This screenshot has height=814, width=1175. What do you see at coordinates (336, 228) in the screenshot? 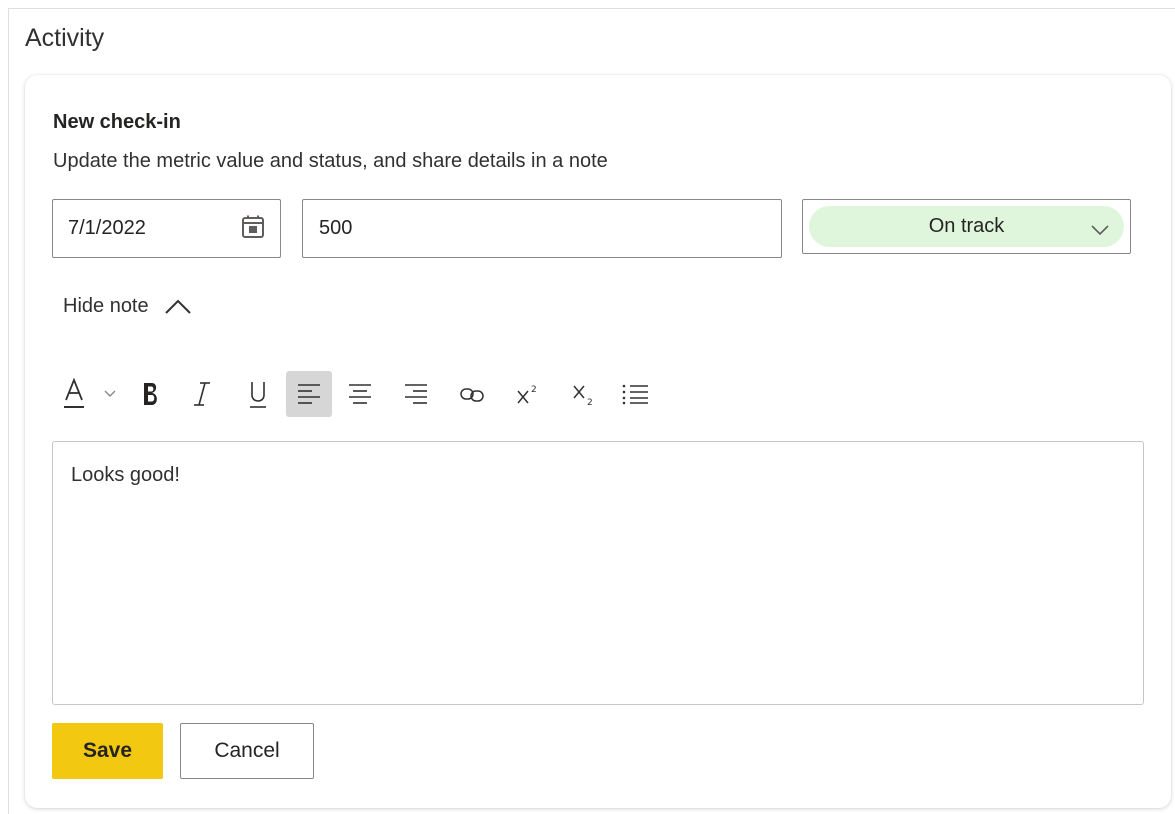
I see `metric-value: 500` at bounding box center [336, 228].